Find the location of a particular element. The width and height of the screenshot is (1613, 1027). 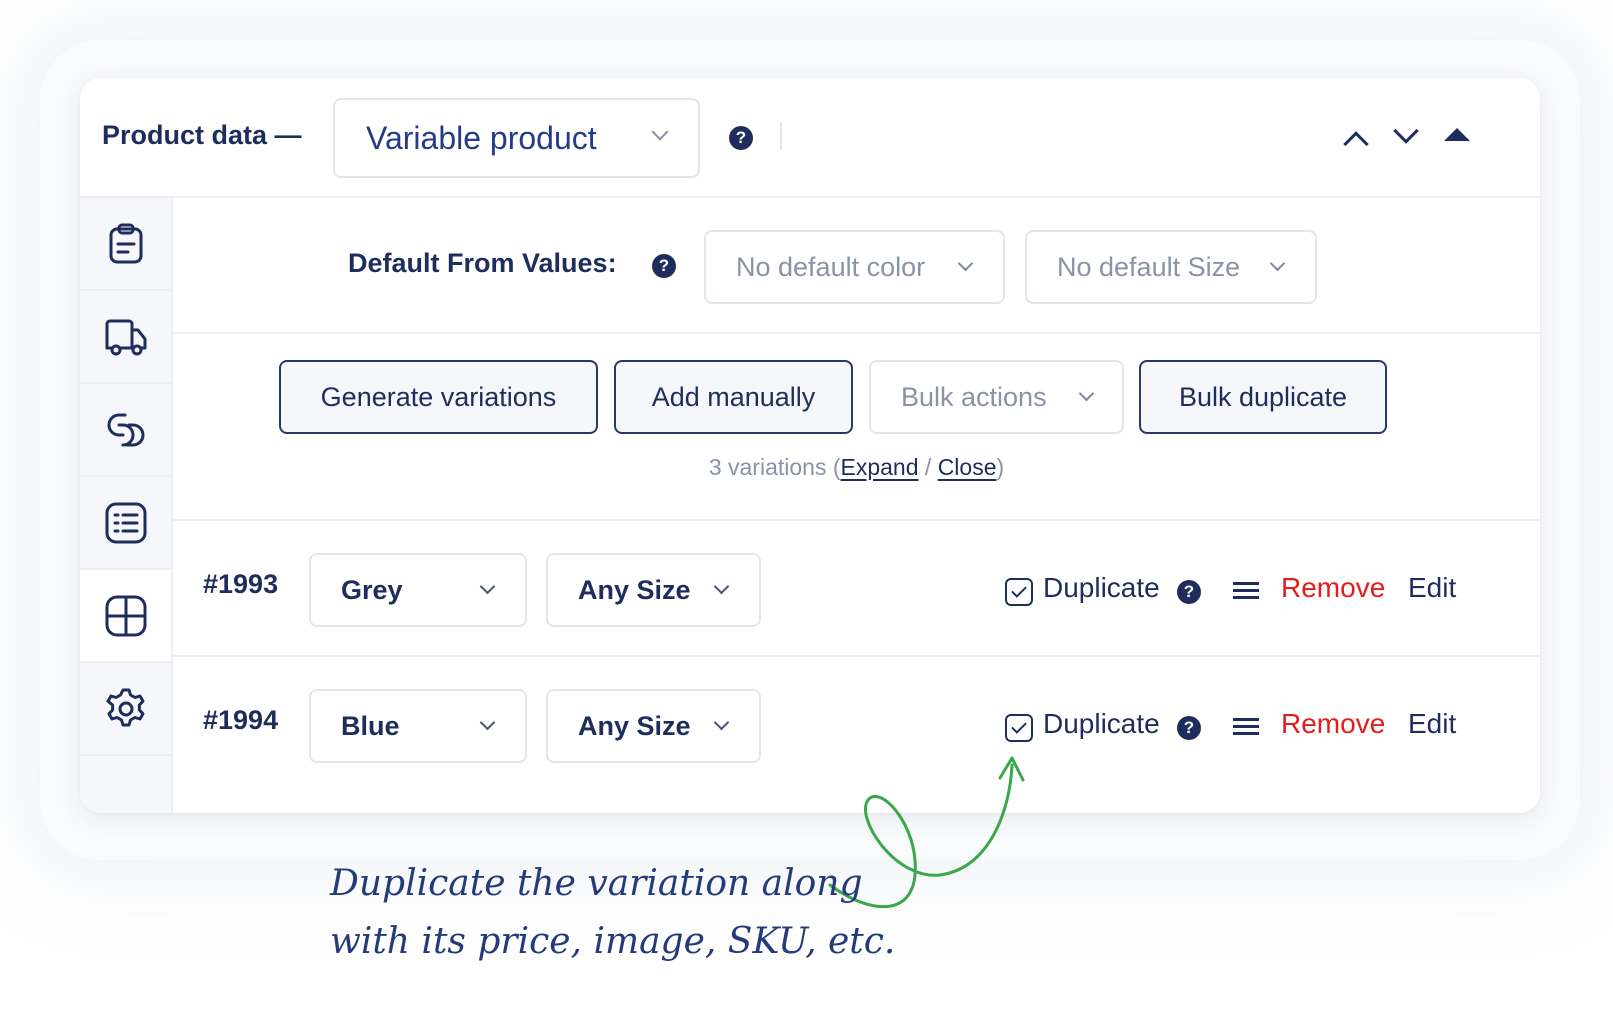

bulk-actions-label: Bulk actions is located at coordinates (974, 396).